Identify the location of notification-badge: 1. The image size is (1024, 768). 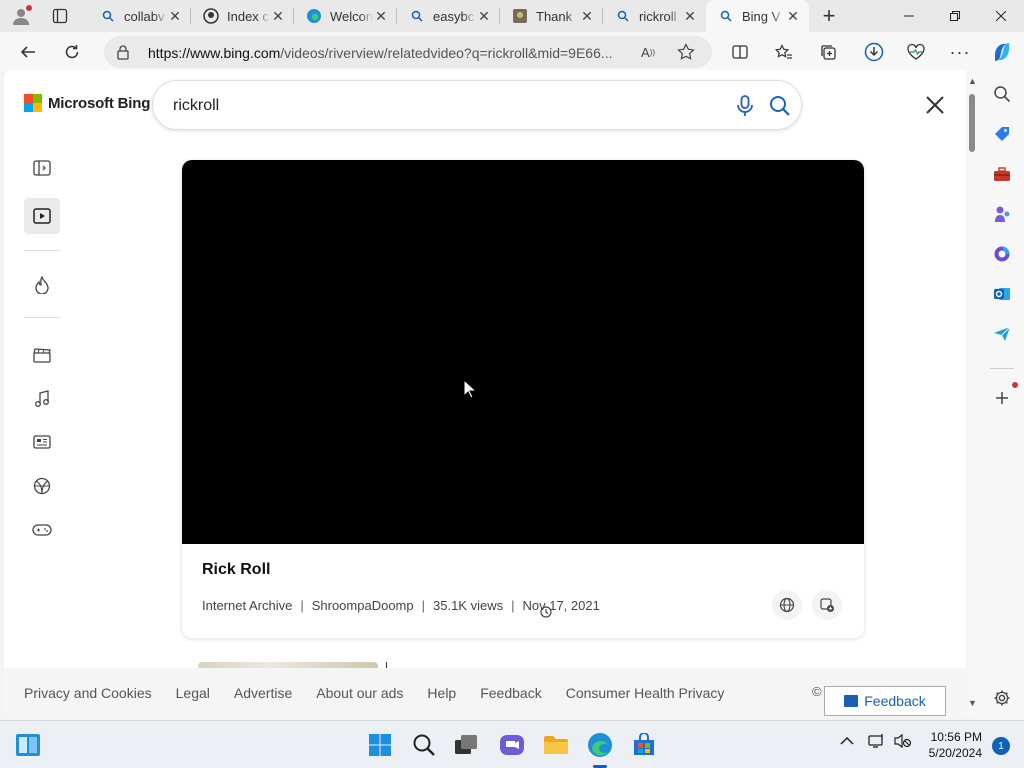
(1001, 746).